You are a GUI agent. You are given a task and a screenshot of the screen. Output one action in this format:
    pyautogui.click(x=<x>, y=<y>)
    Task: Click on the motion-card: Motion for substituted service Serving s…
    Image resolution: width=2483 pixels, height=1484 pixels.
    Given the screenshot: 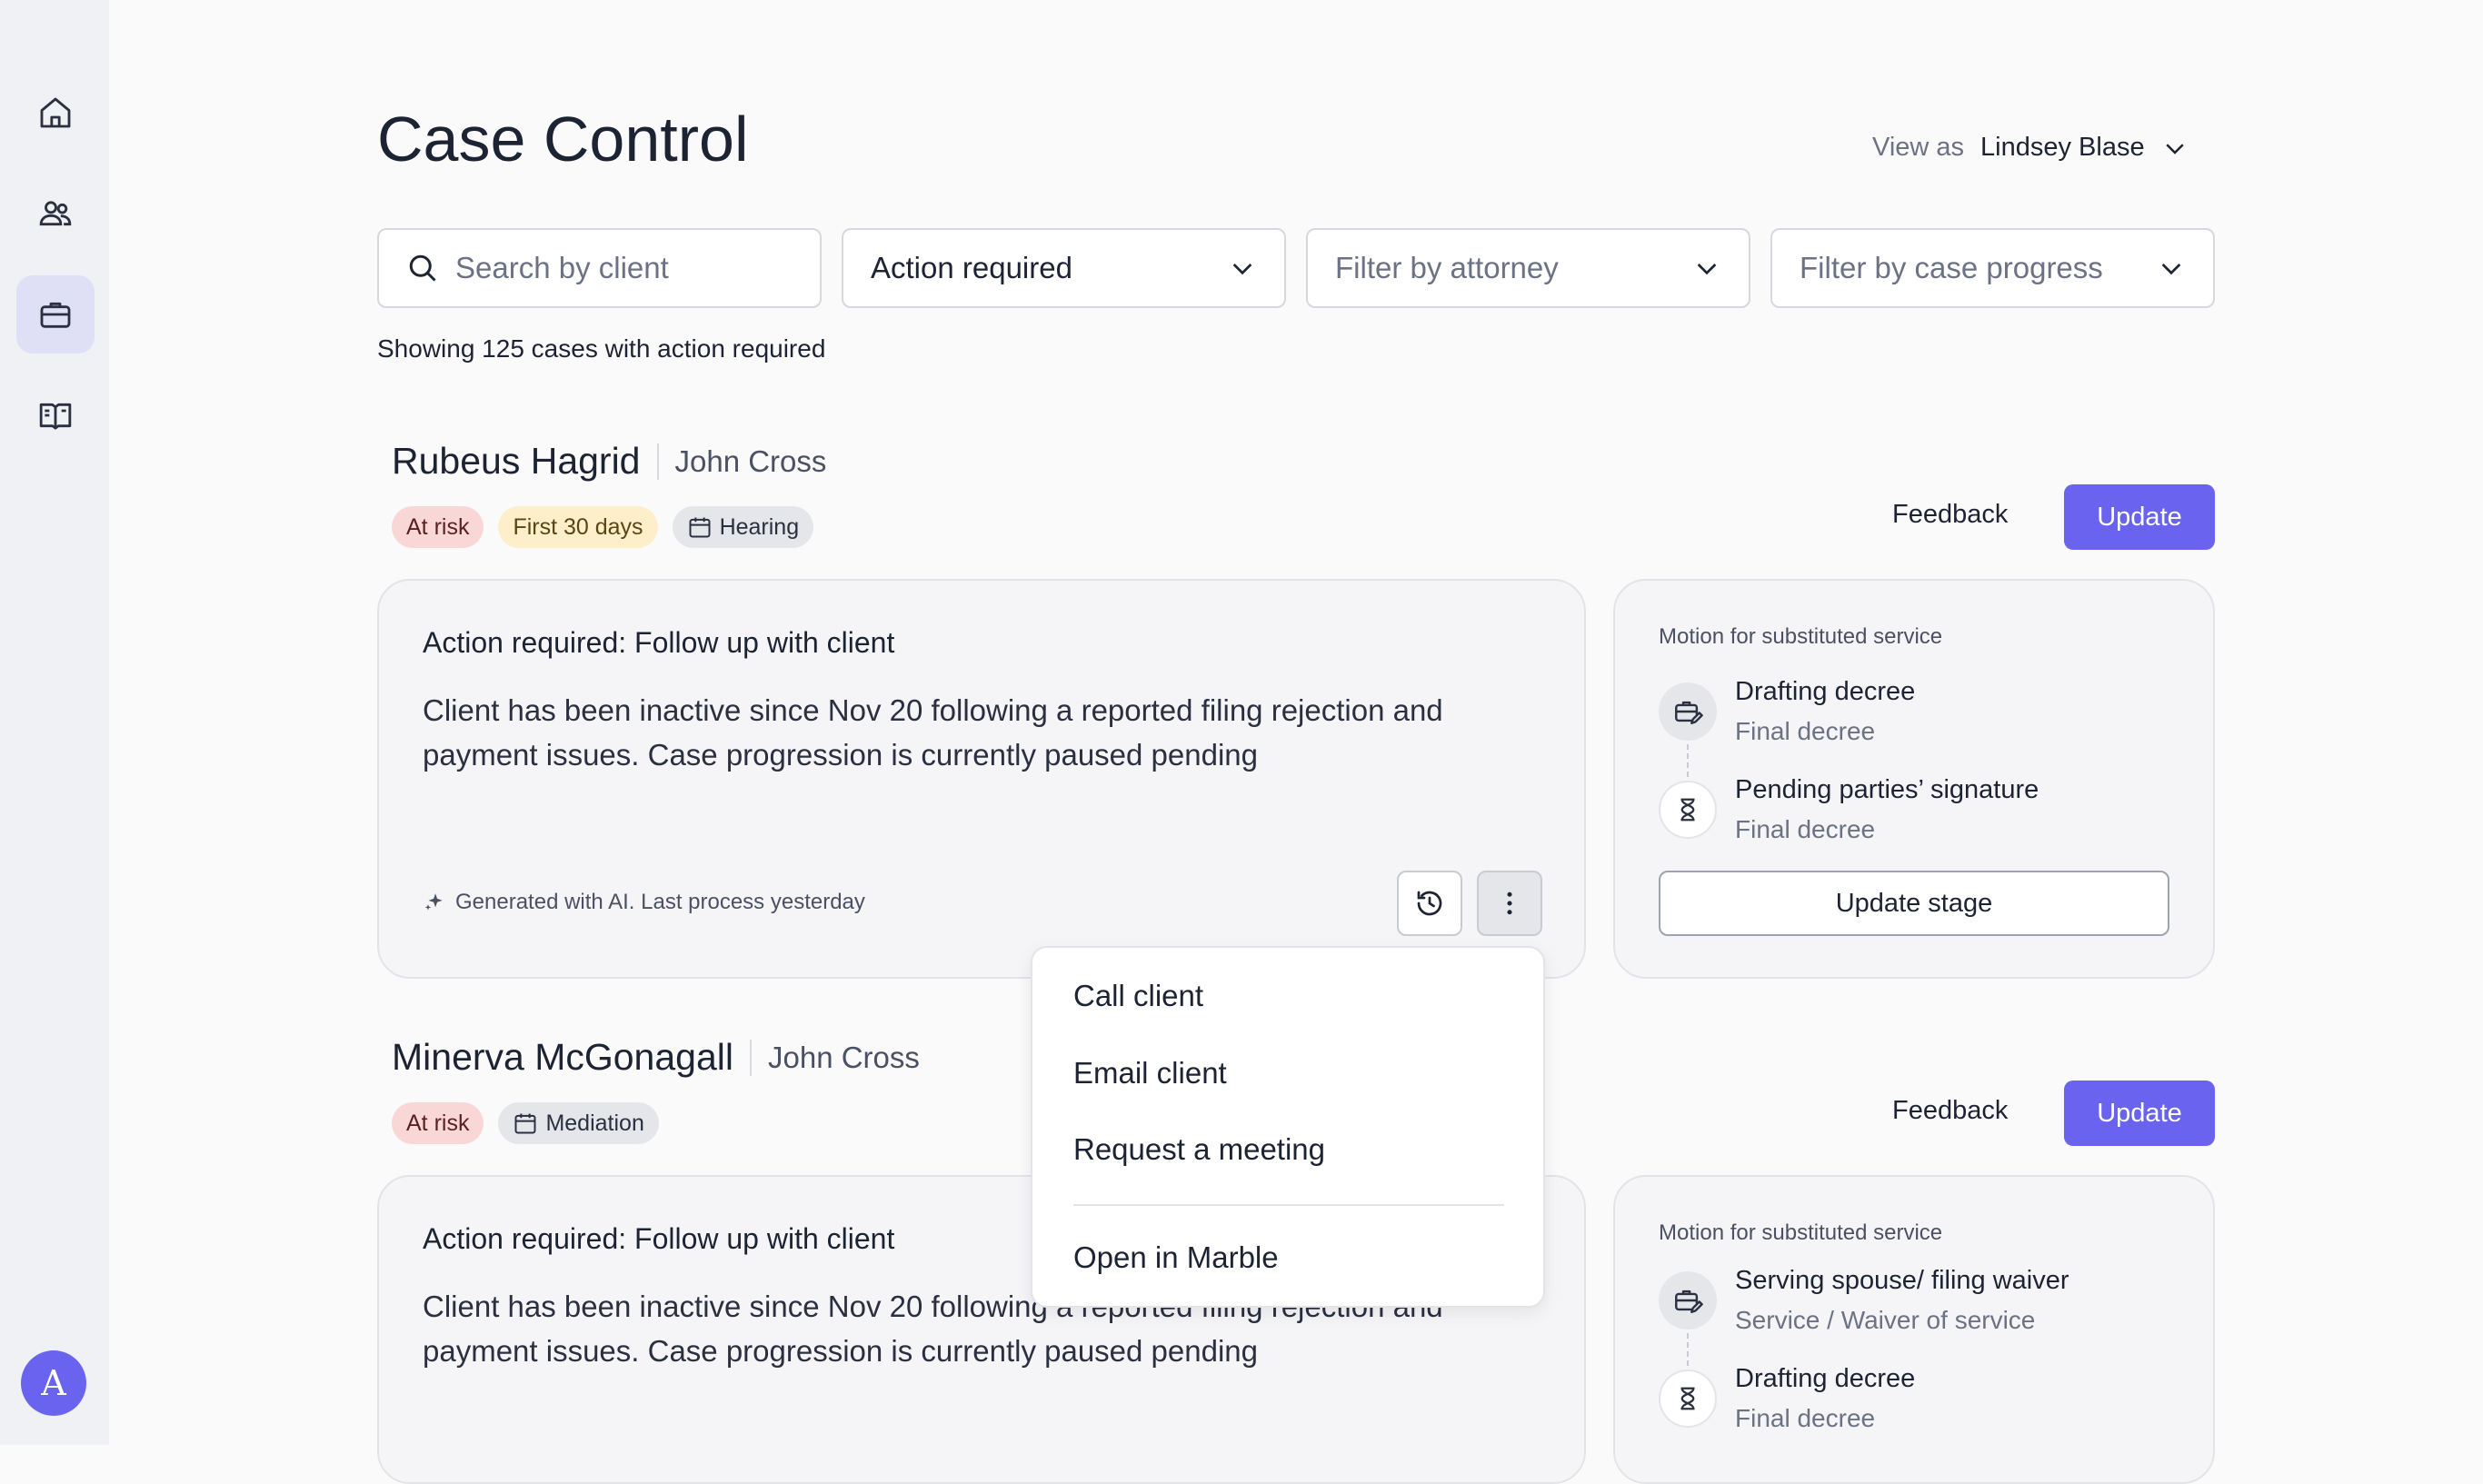 What is the action you would take?
    pyautogui.click(x=1914, y=1329)
    